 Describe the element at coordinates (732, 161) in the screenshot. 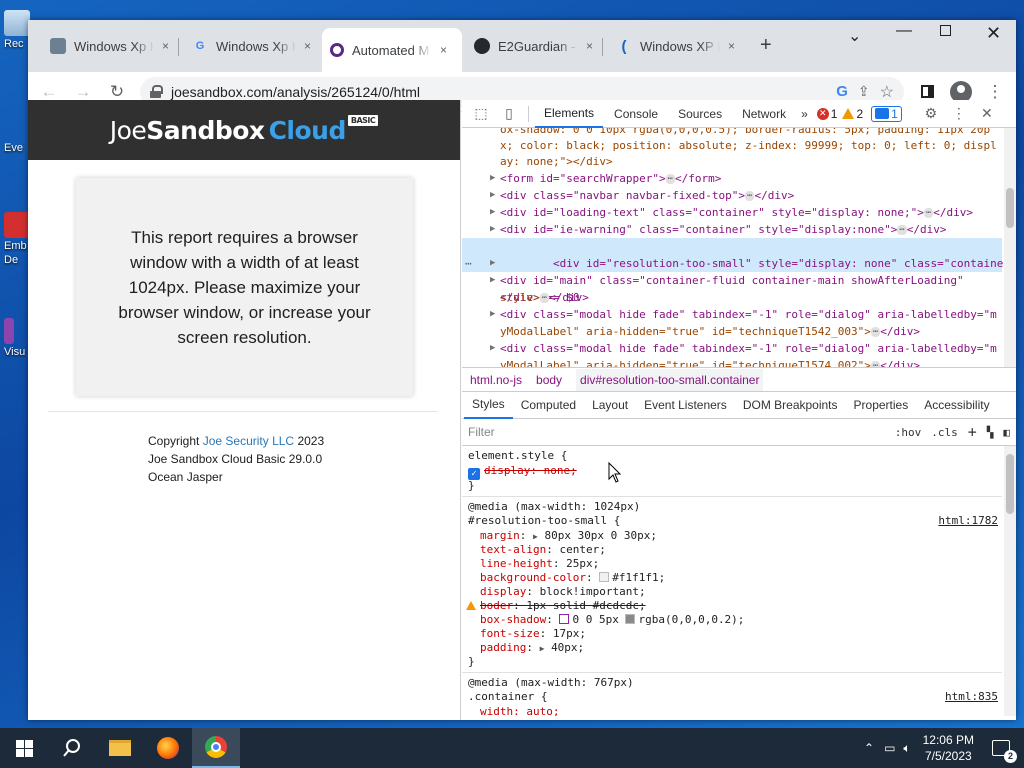

I see `dom-node: ay: none;"></div>` at that location.